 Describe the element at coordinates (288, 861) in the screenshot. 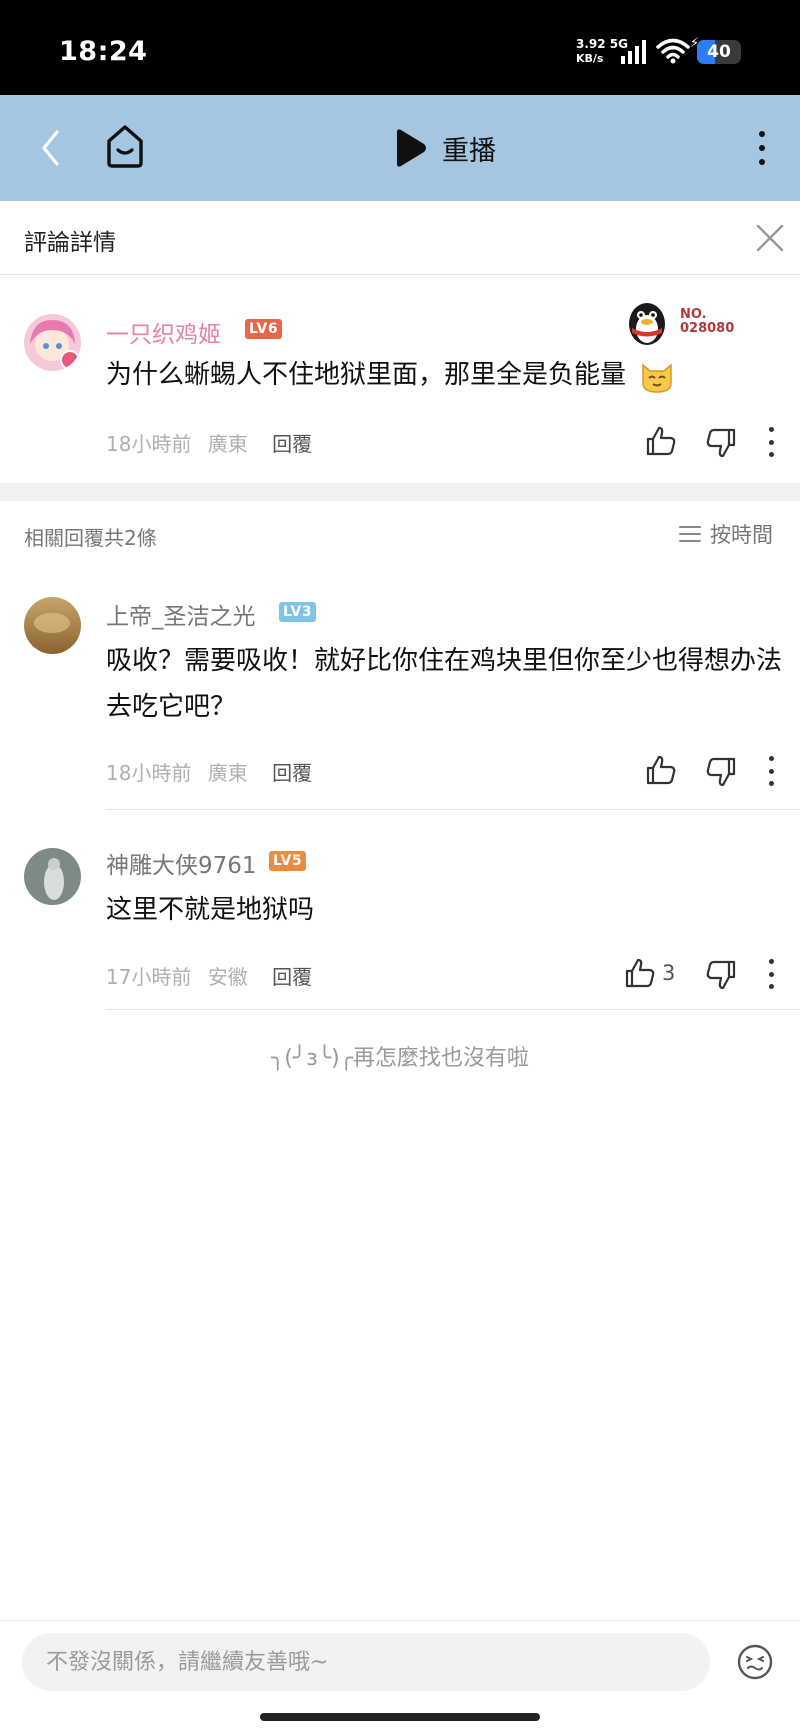

I see `level-badge: LV5` at that location.